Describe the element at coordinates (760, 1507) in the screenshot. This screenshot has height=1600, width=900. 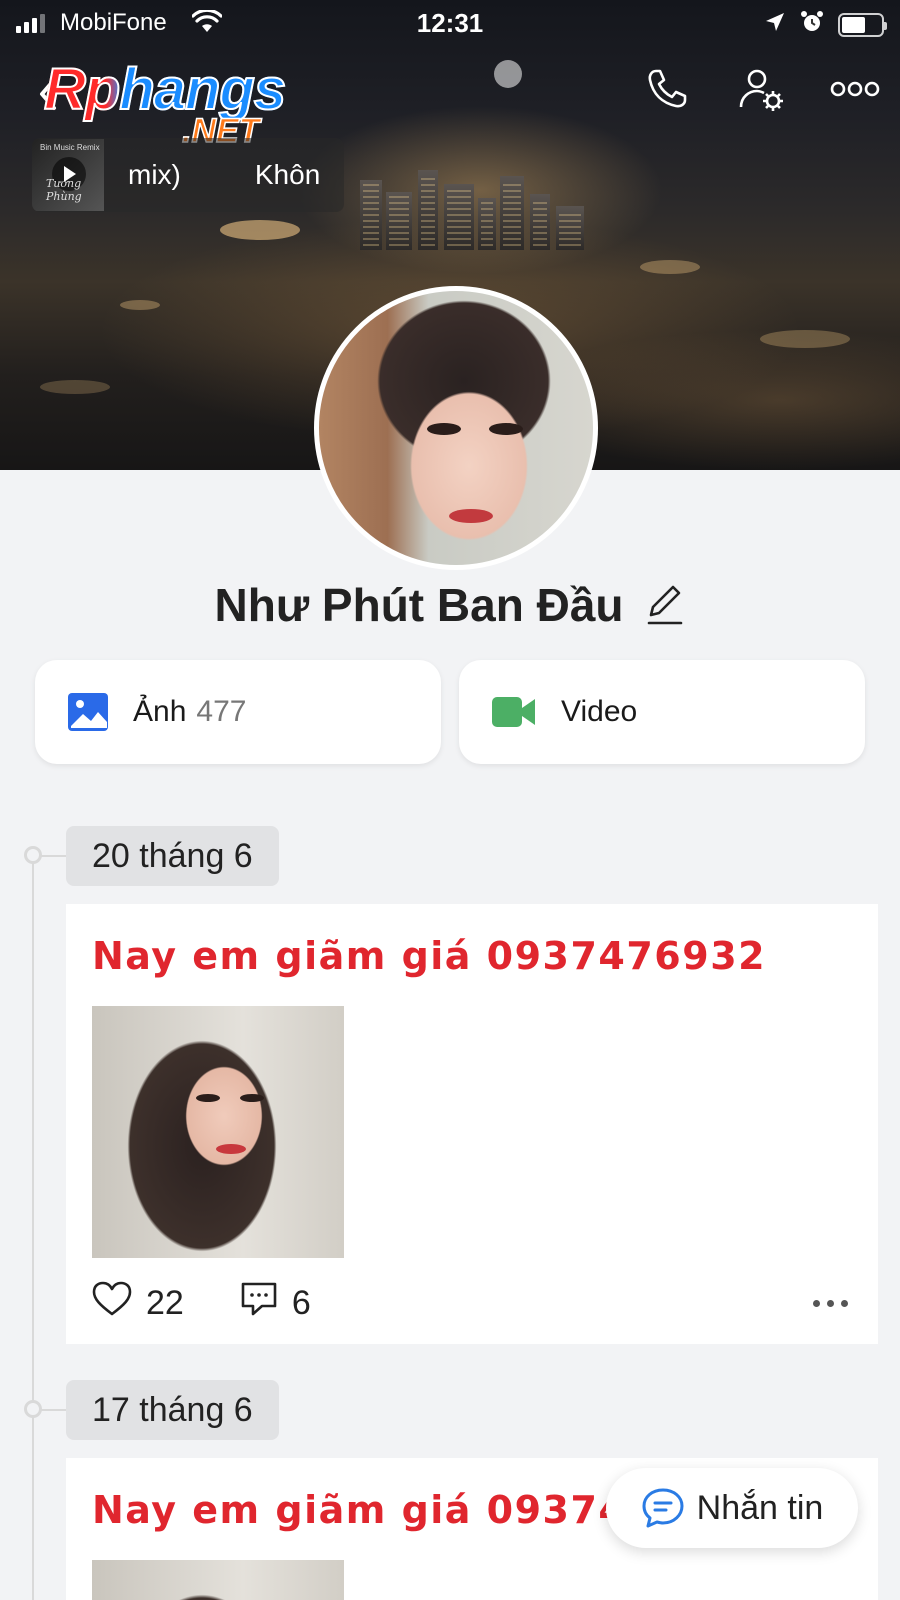
I see `send-message-label: Nhắn tin` at that location.